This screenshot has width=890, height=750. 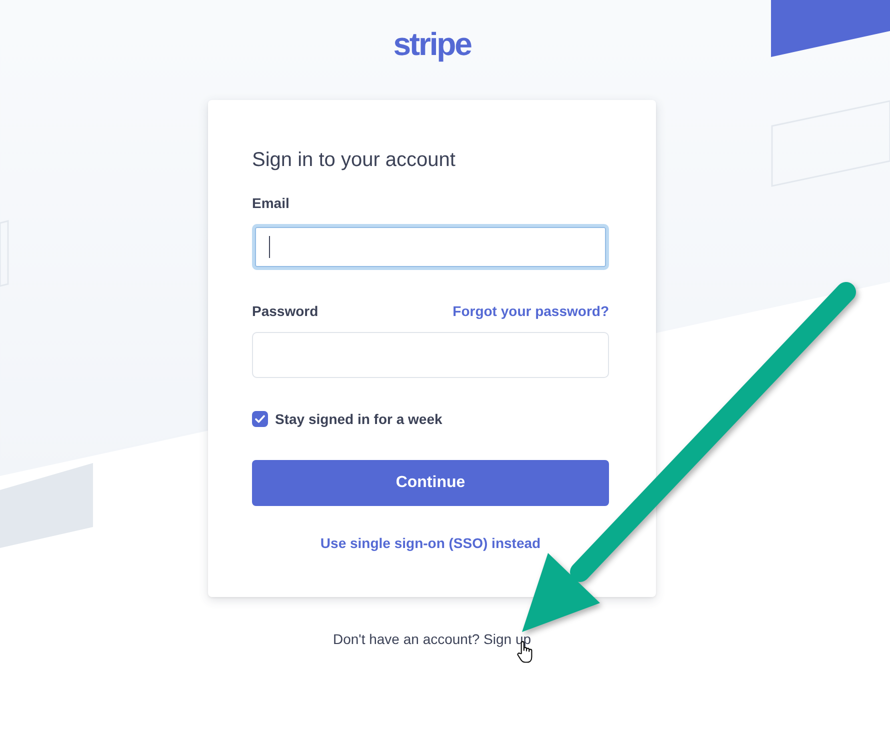 I want to click on checkbox, so click(x=260, y=419).